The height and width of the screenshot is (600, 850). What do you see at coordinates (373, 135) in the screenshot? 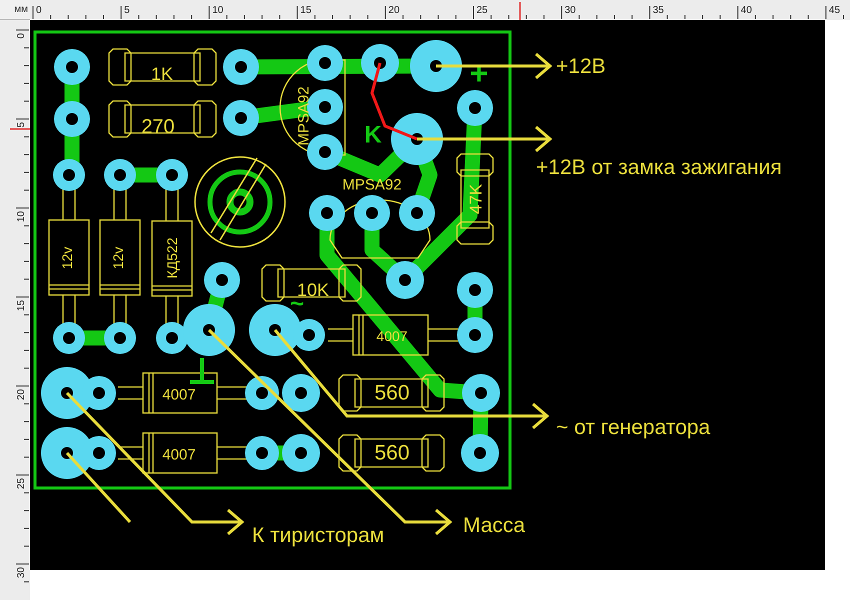
I see `component-label: K` at bounding box center [373, 135].